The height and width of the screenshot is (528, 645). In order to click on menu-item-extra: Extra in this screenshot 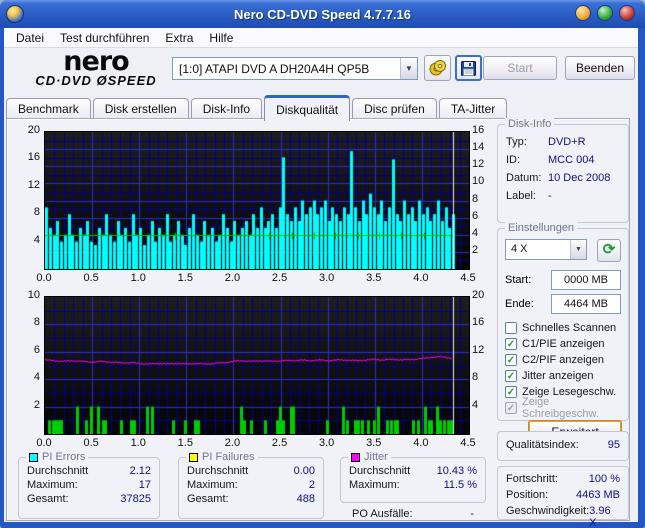, I will do `click(179, 38)`.